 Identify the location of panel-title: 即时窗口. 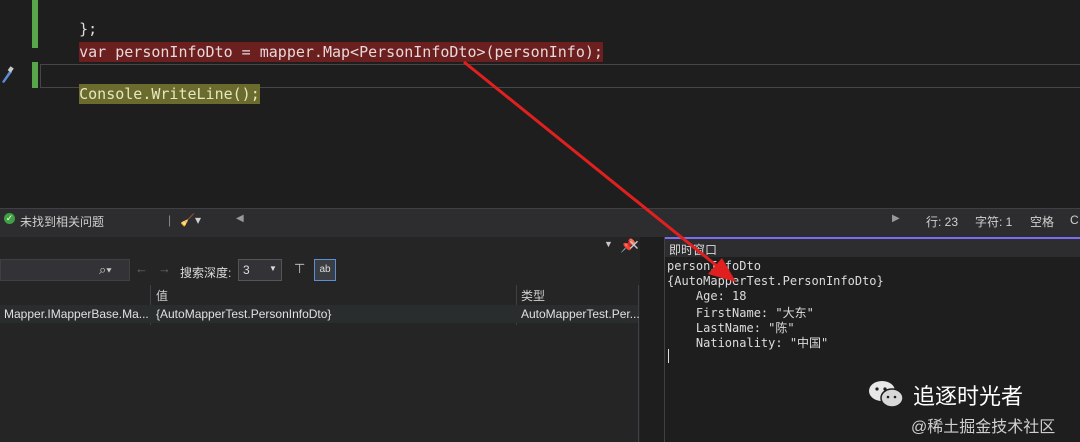
(693, 250).